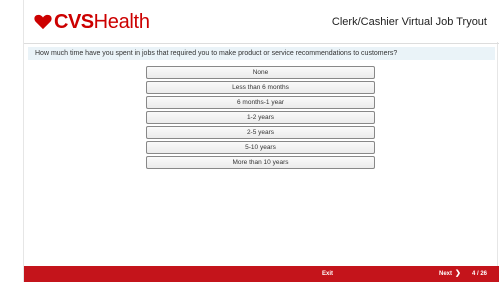 This screenshot has width=500, height=282. I want to click on exit-button: Exit, so click(327, 274).